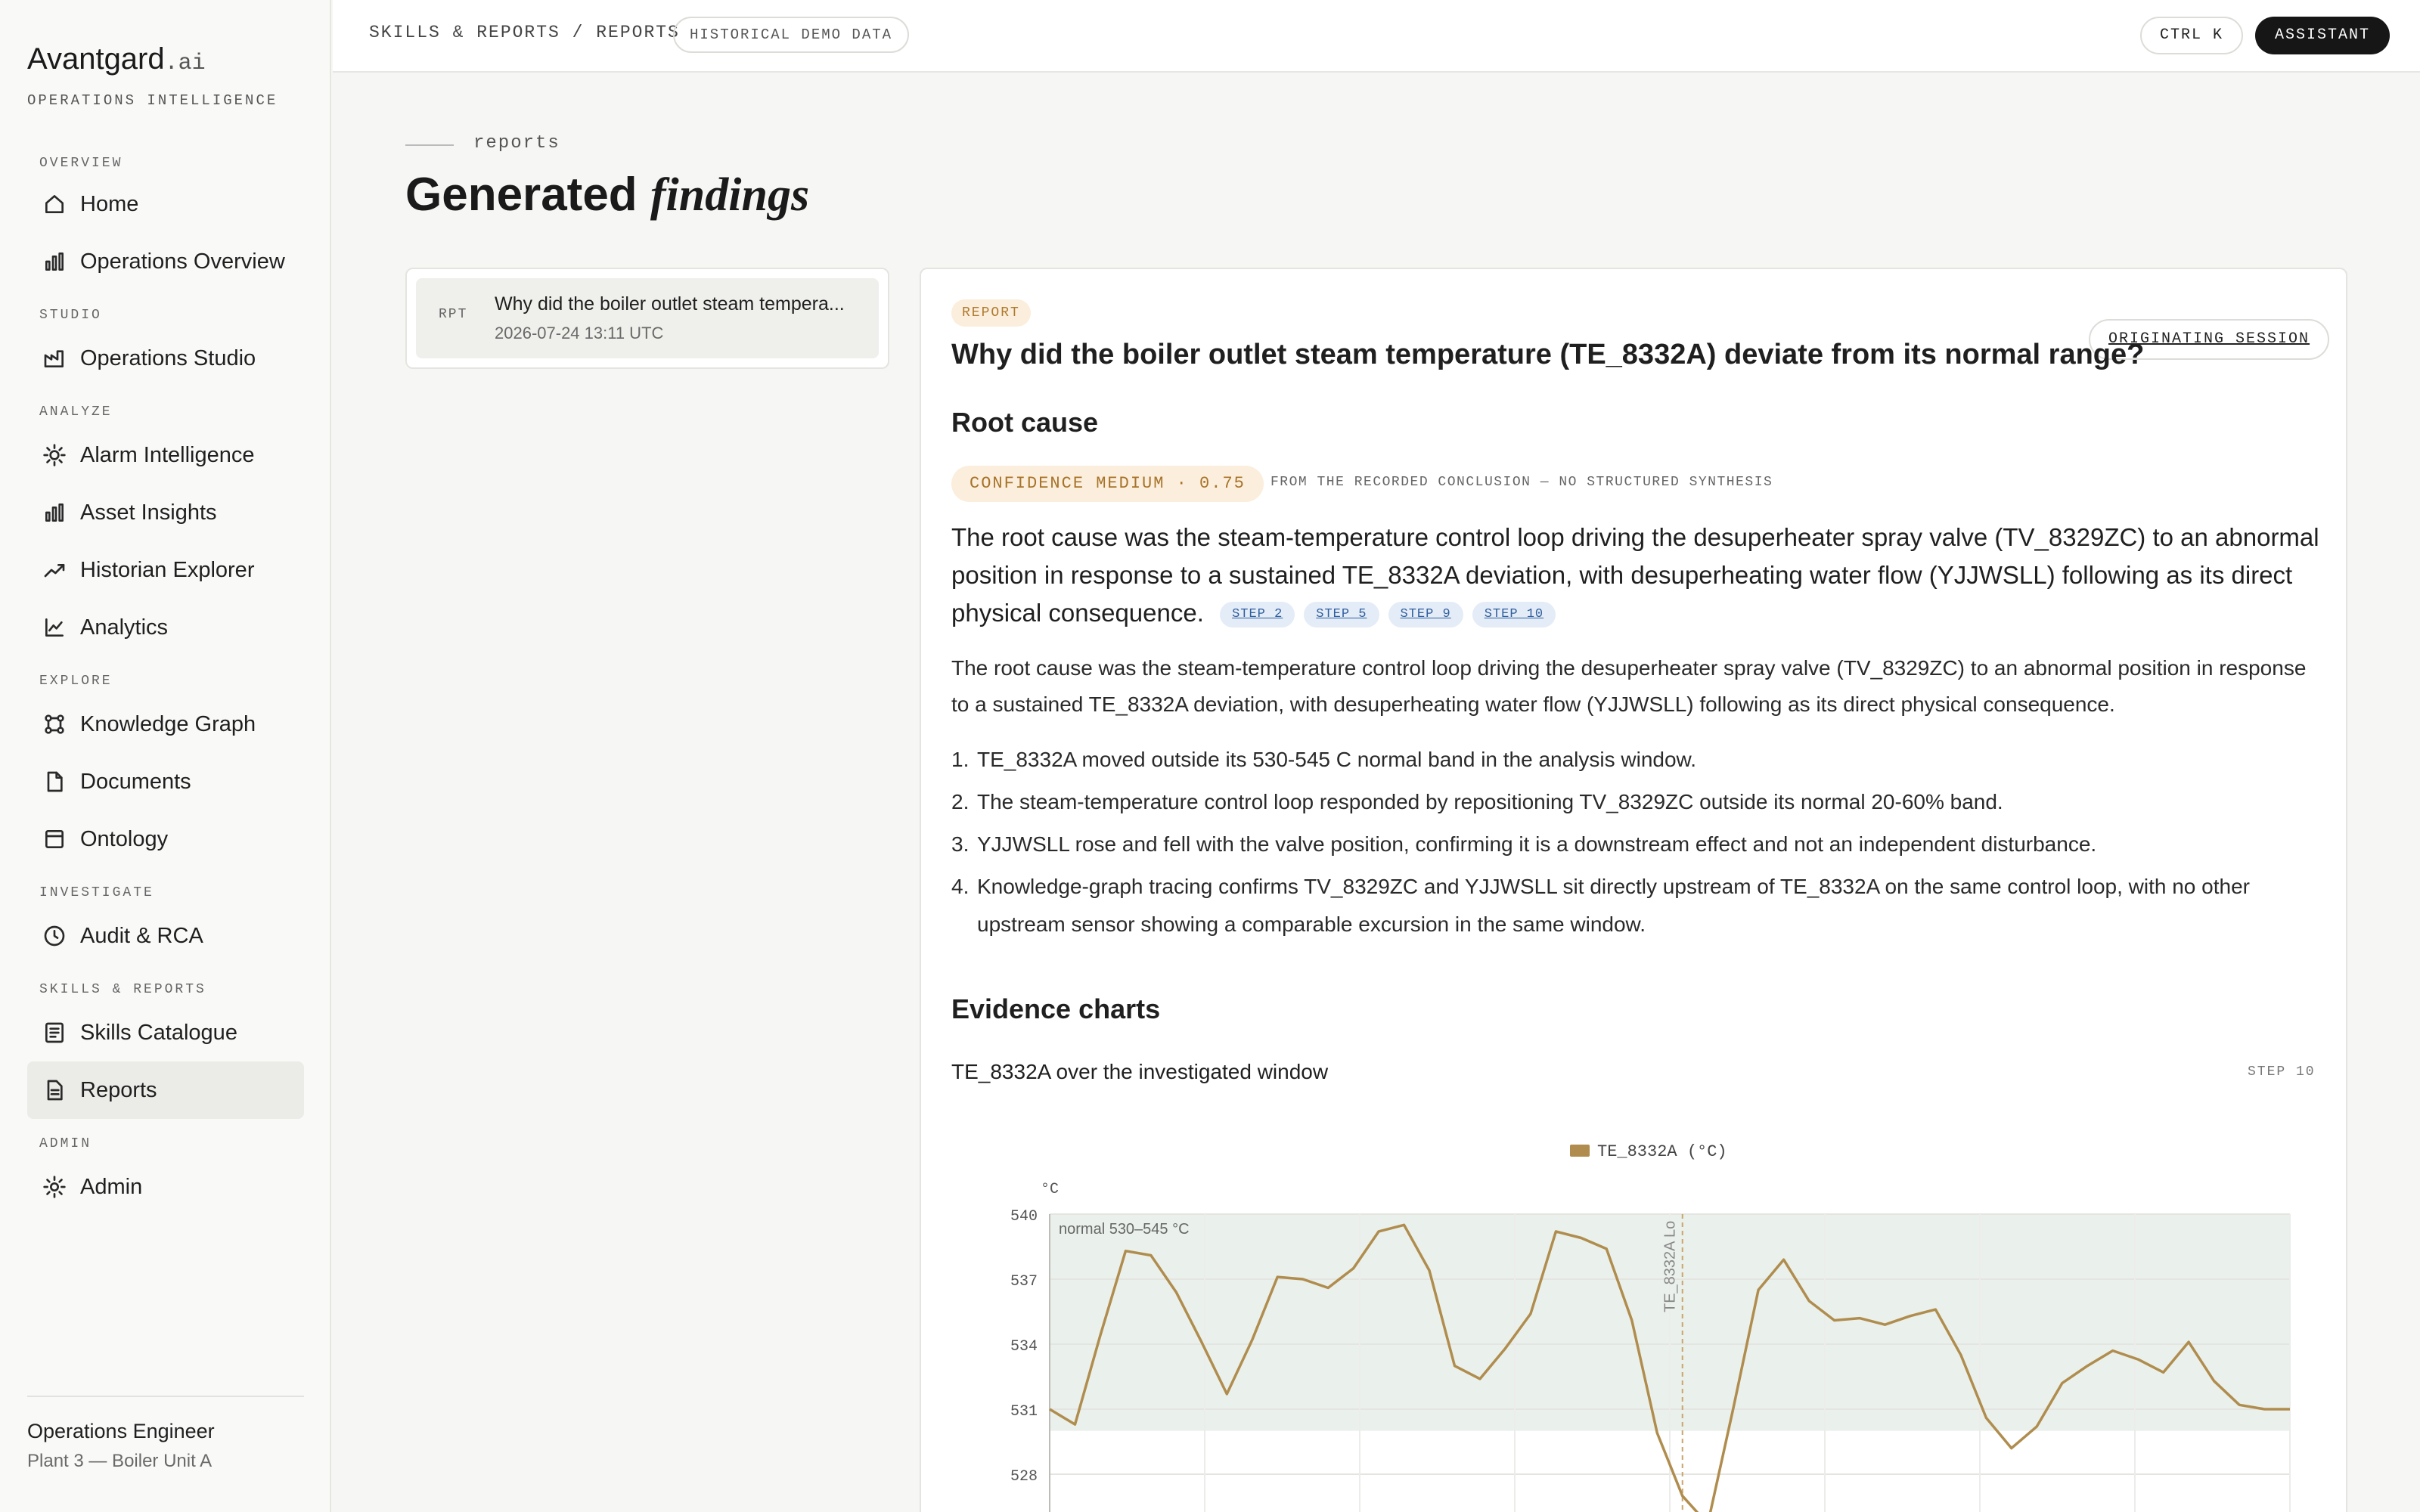  What do you see at coordinates (453, 315) in the screenshot?
I see `report-type-badge: RPT` at bounding box center [453, 315].